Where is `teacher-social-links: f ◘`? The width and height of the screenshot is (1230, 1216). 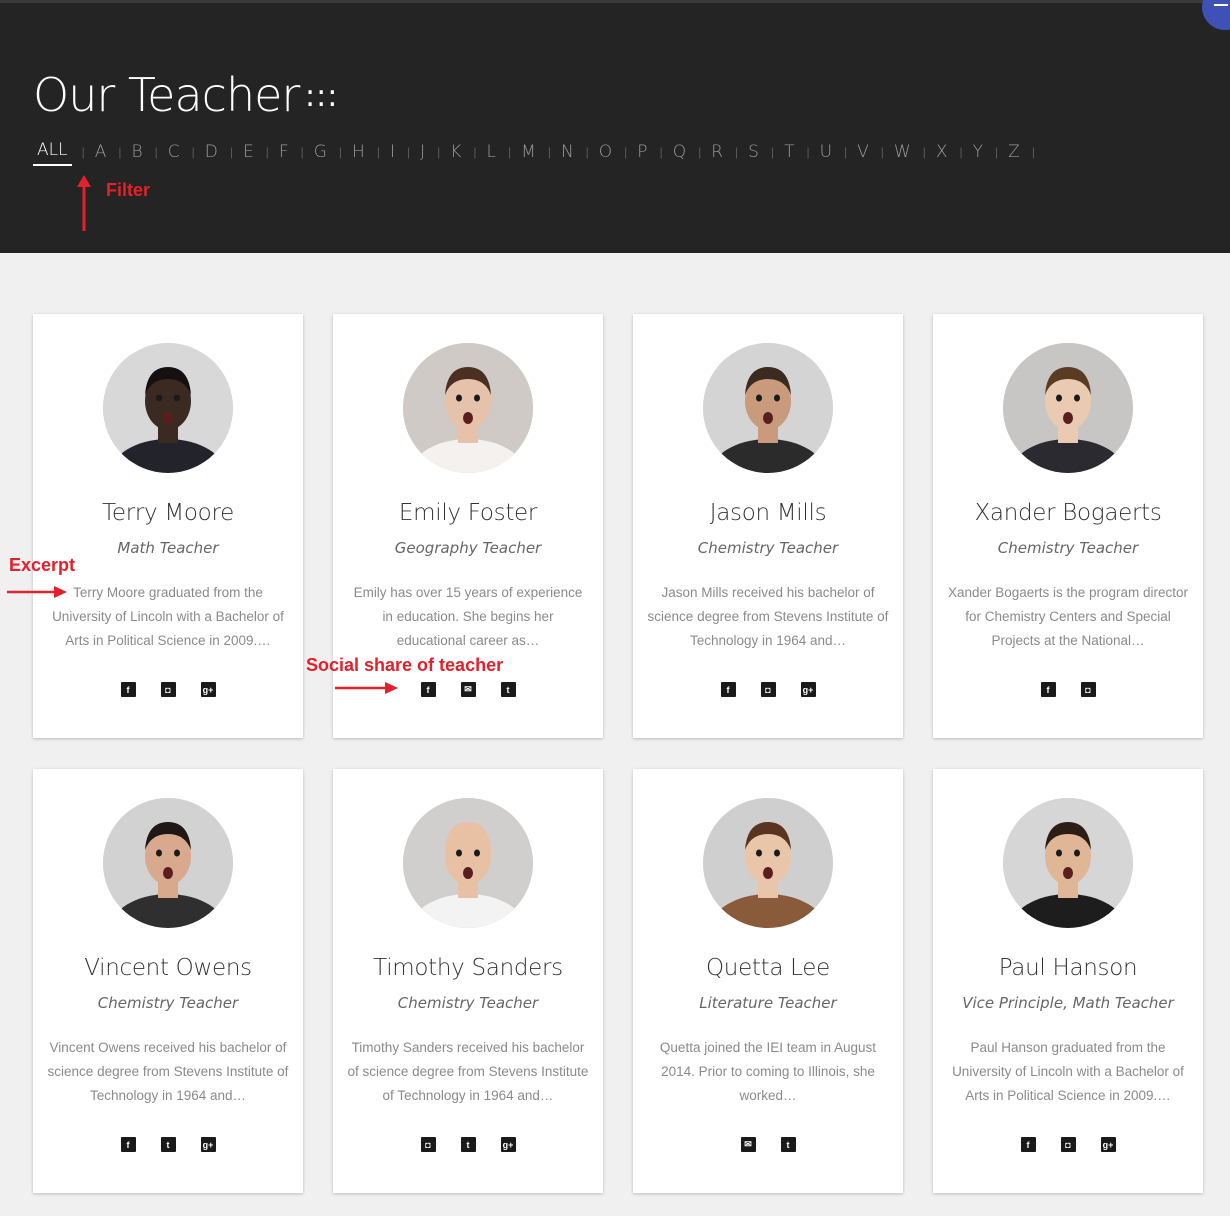 teacher-social-links: f ◘ is located at coordinates (1068, 689).